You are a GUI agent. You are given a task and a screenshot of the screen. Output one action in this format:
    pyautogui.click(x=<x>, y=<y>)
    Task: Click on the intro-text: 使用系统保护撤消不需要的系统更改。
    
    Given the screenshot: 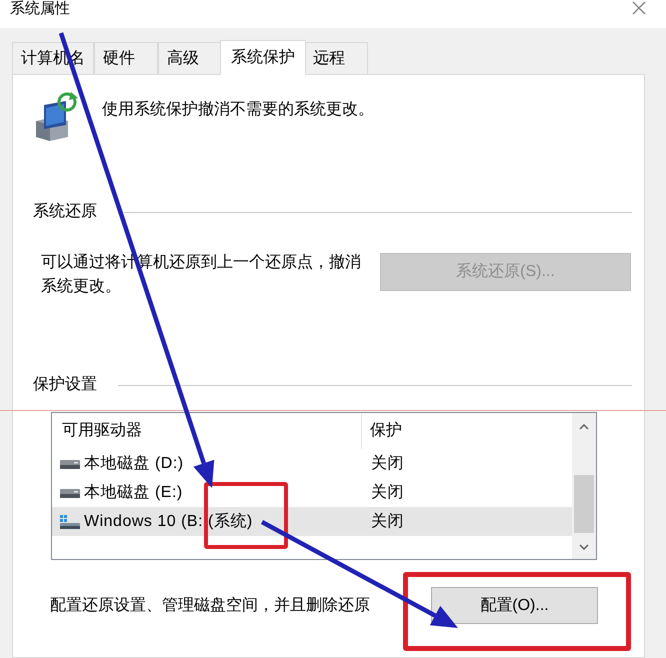 What is the action you would take?
    pyautogui.click(x=238, y=110)
    